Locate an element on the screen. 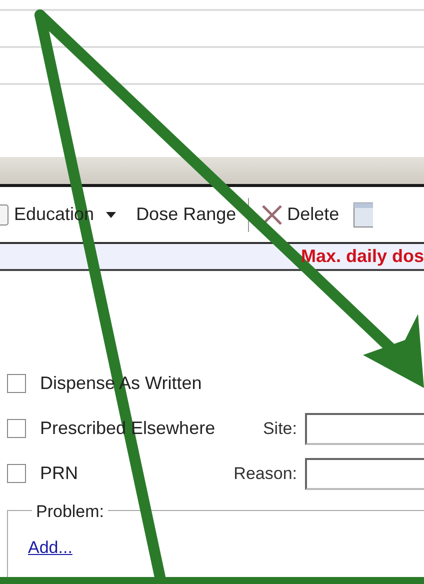  checkbox-label: PRN is located at coordinates (60, 473).